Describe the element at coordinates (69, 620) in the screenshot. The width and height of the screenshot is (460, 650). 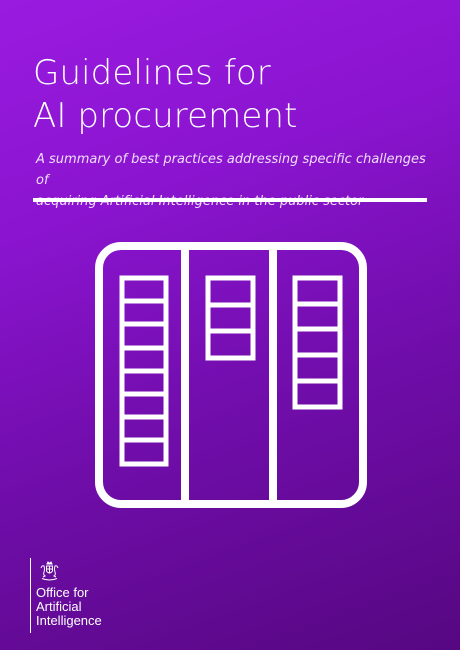
I see `logo-line-3: Intelligence` at that location.